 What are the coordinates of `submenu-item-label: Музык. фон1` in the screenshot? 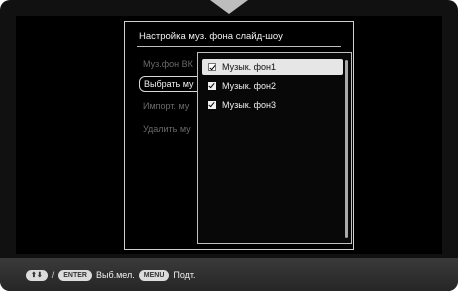 It's located at (249, 67).